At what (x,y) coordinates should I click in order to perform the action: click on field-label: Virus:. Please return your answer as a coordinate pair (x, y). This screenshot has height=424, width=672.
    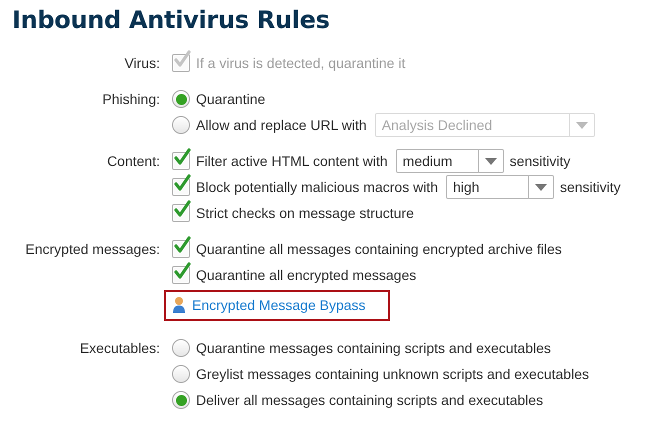
    Looking at the image, I should click on (141, 63).